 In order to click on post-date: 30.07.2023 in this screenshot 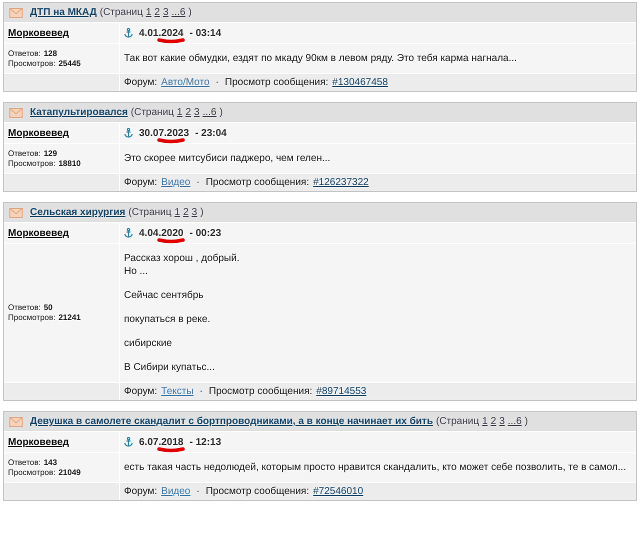, I will do `click(164, 133)`.